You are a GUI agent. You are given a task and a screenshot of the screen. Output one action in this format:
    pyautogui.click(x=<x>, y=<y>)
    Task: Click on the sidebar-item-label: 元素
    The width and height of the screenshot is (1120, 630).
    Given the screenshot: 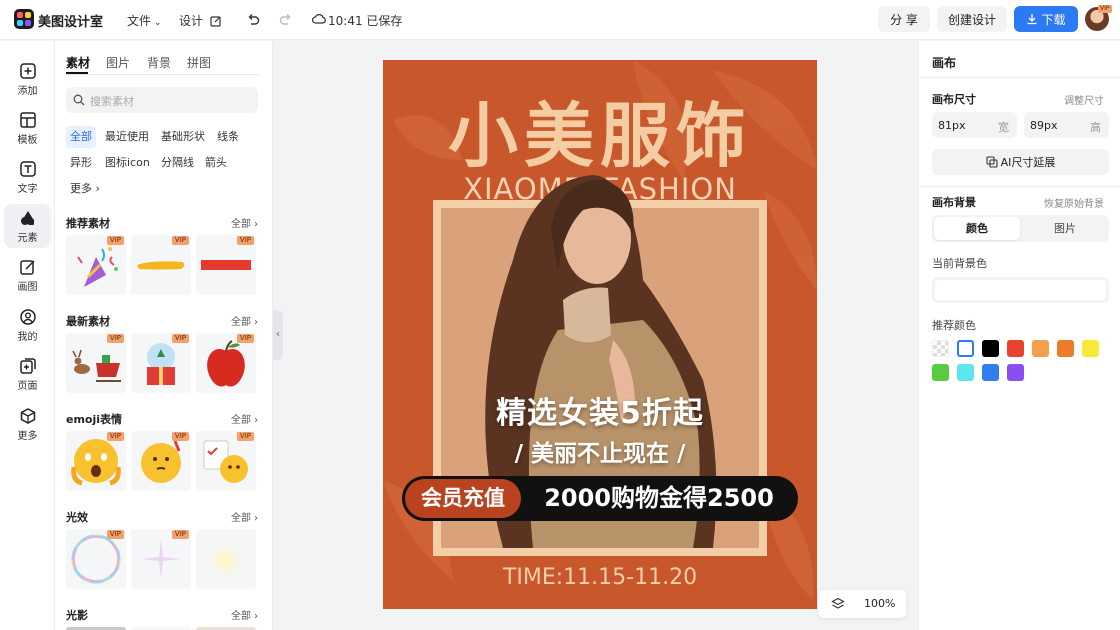 What is the action you would take?
    pyautogui.click(x=27, y=238)
    